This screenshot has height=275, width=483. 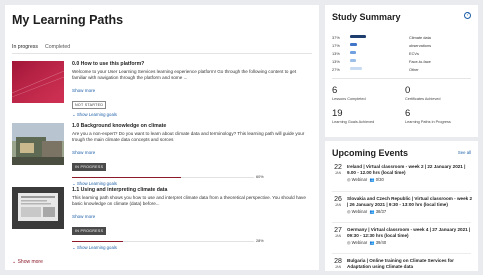 What do you see at coordinates (370, 153) in the screenshot?
I see `upcoming-events-title: Upcoming Events` at bounding box center [370, 153].